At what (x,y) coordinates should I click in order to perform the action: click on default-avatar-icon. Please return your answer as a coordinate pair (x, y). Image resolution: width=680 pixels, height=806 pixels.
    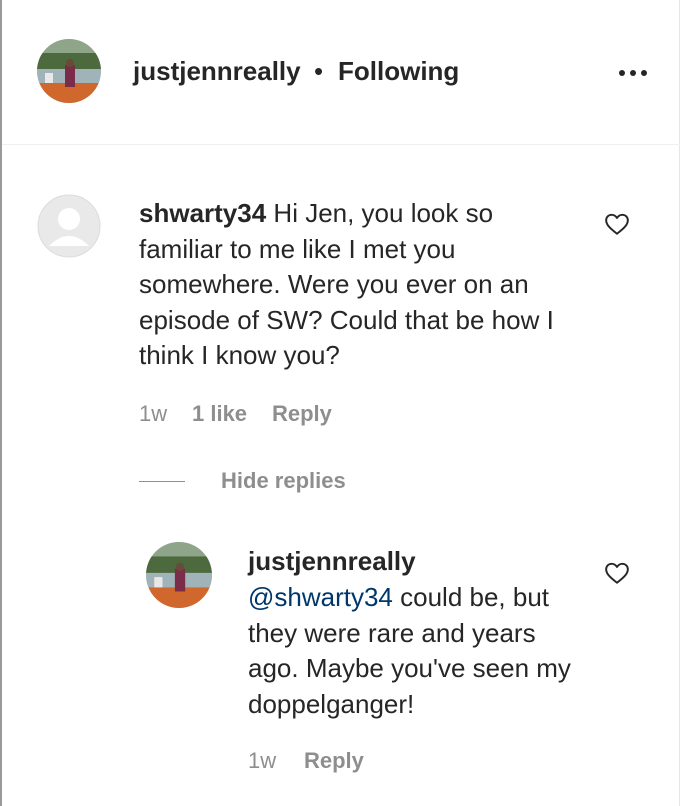
    Looking at the image, I should click on (69, 226).